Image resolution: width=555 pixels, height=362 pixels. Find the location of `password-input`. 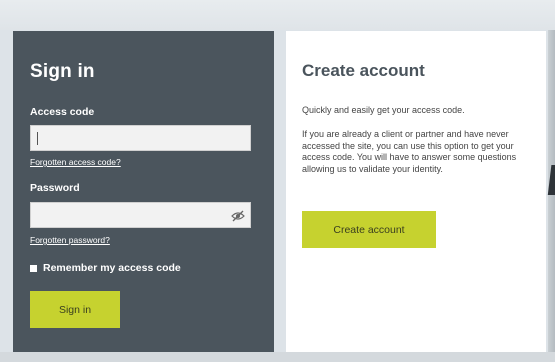

password-input is located at coordinates (140, 215).